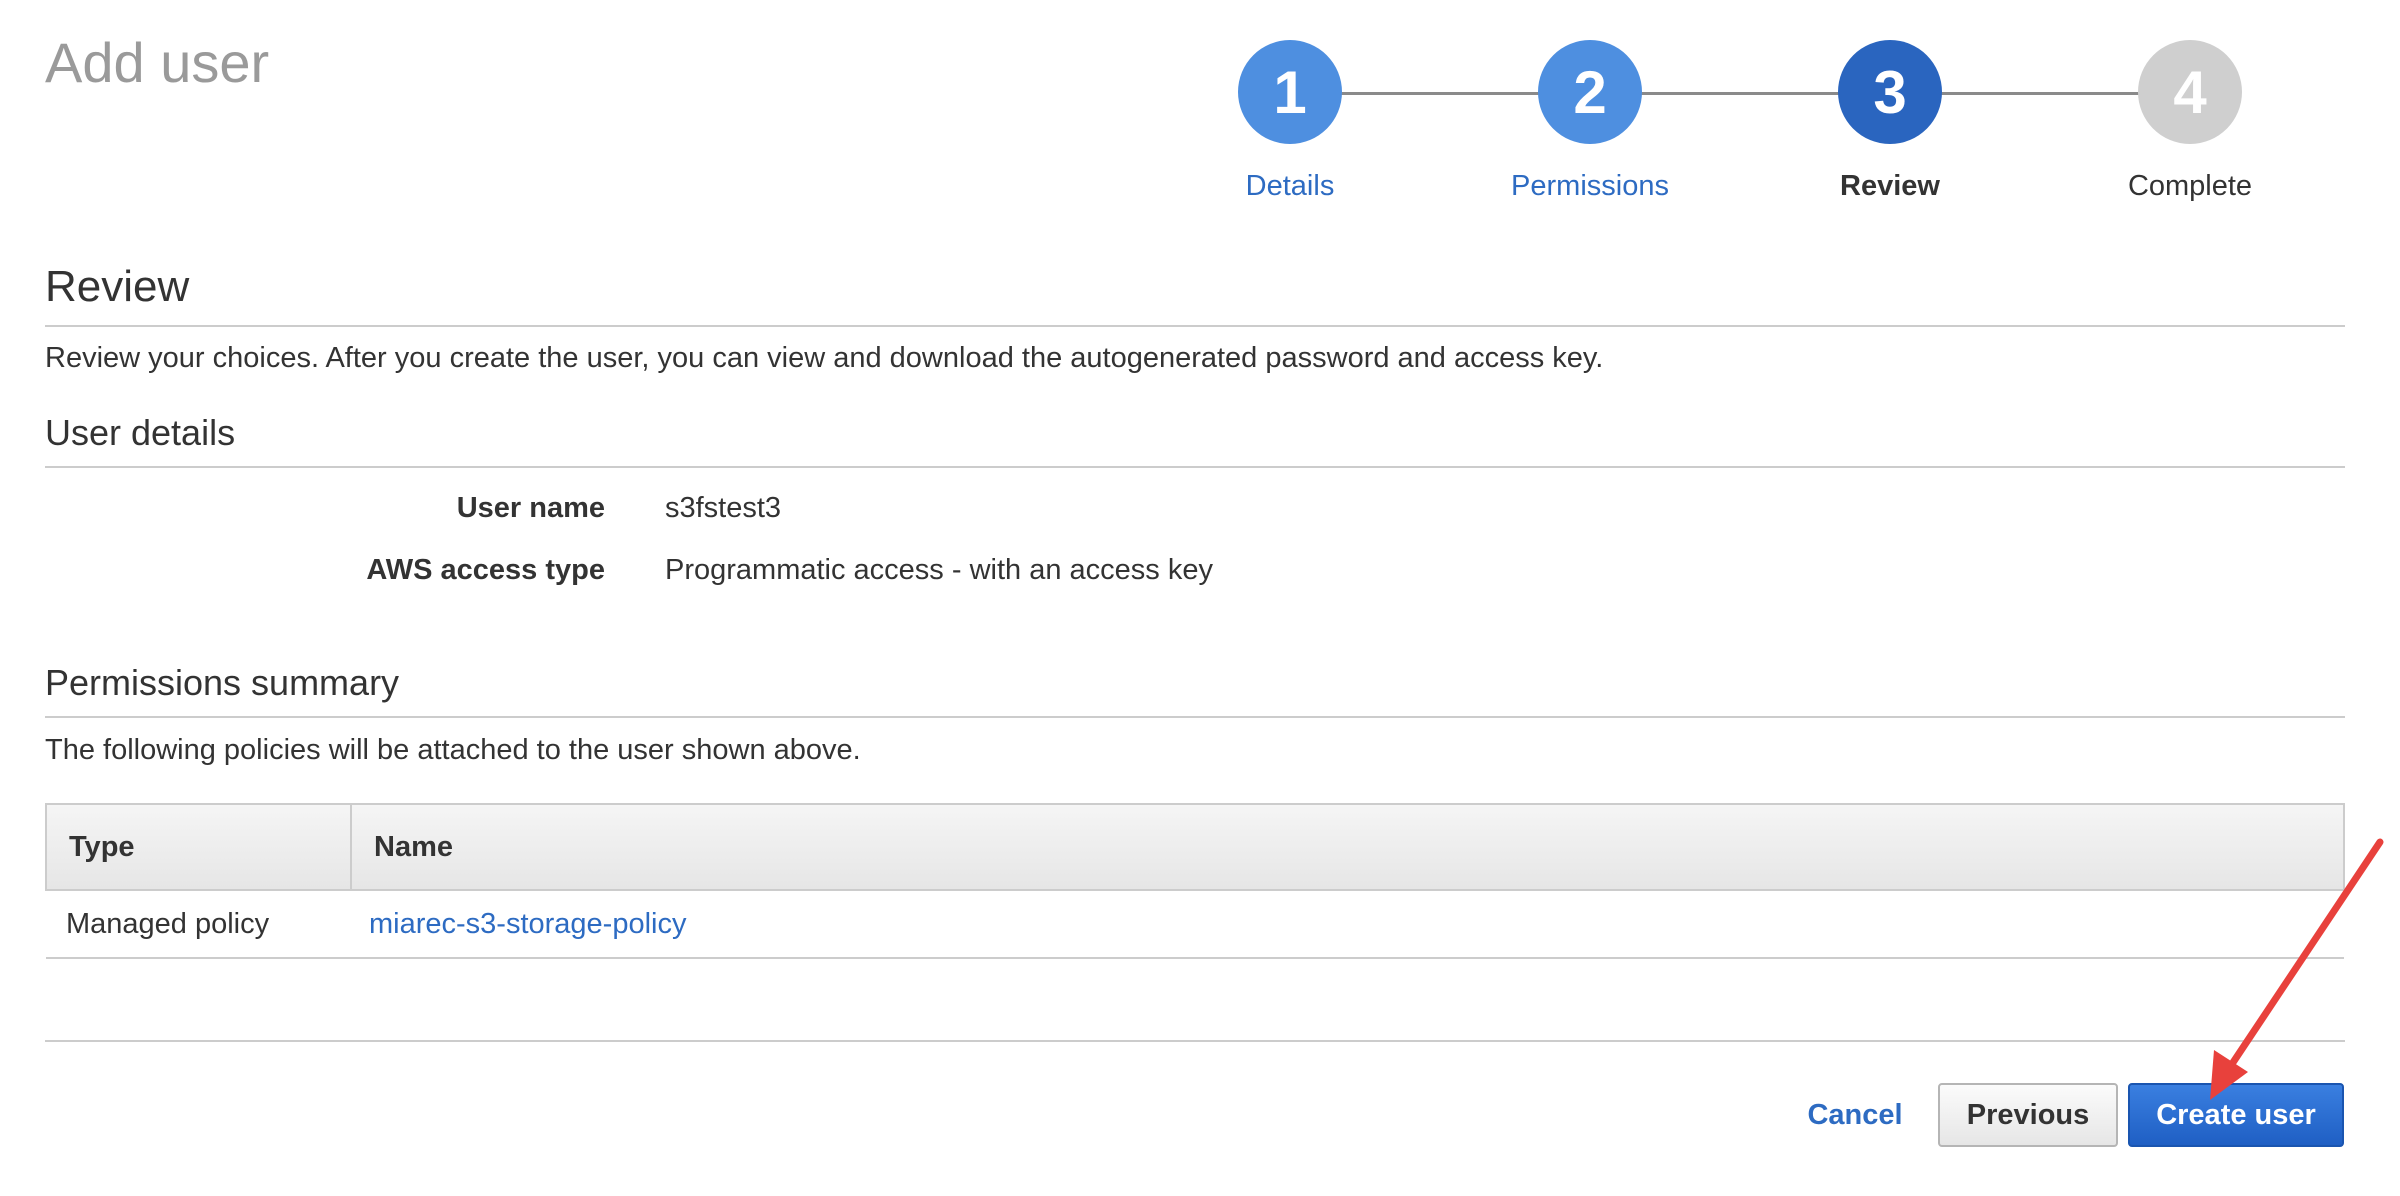  What do you see at coordinates (140, 432) in the screenshot?
I see `user-details-heading: User details` at bounding box center [140, 432].